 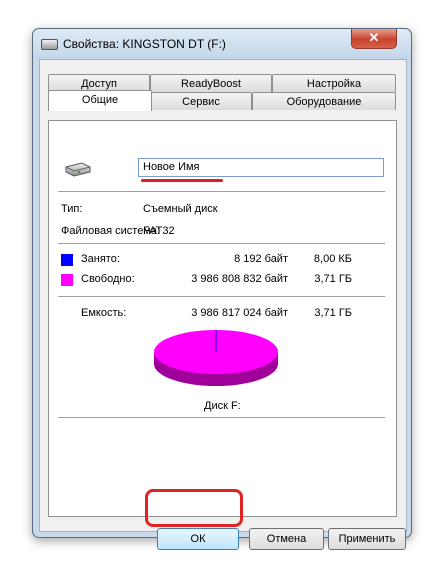 What do you see at coordinates (374, 39) in the screenshot?
I see `close-button: ✕` at bounding box center [374, 39].